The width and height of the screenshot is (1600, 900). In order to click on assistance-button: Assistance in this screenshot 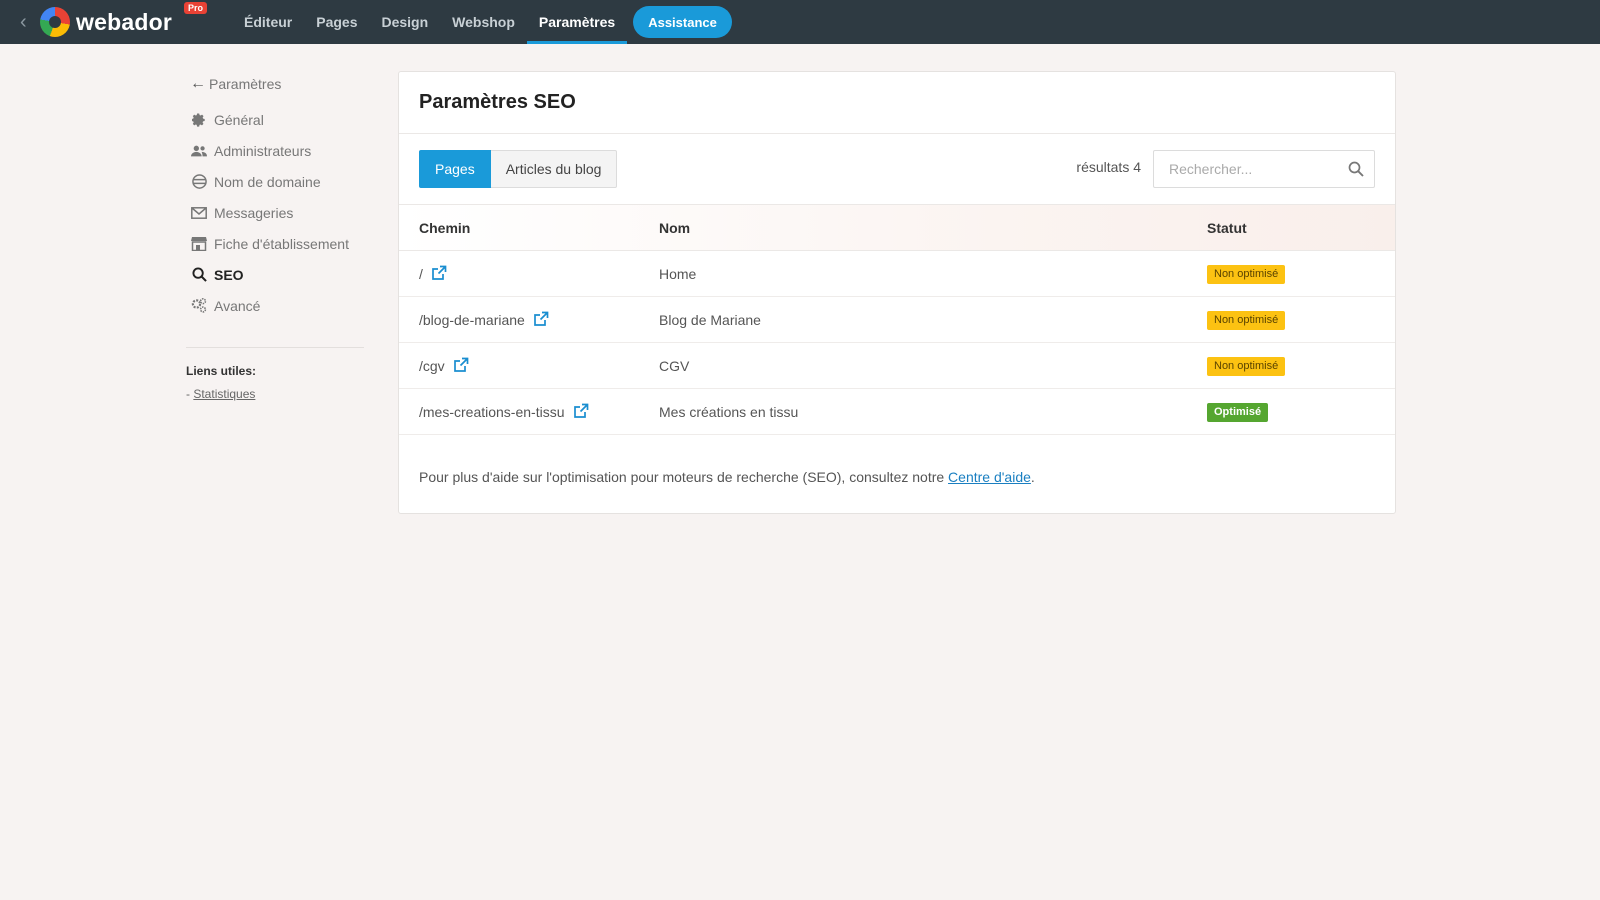, I will do `click(682, 22)`.